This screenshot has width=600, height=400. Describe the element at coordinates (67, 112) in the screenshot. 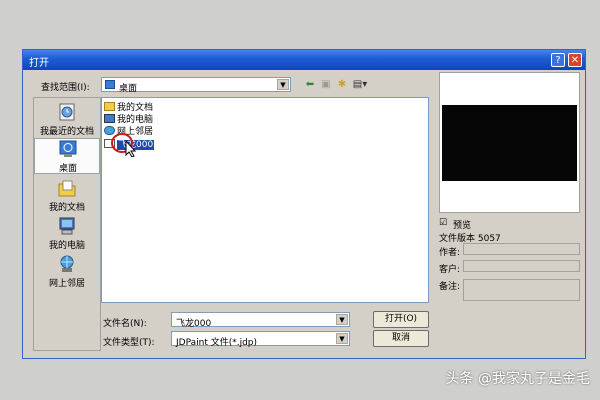

I see `recent-documents-icon` at that location.